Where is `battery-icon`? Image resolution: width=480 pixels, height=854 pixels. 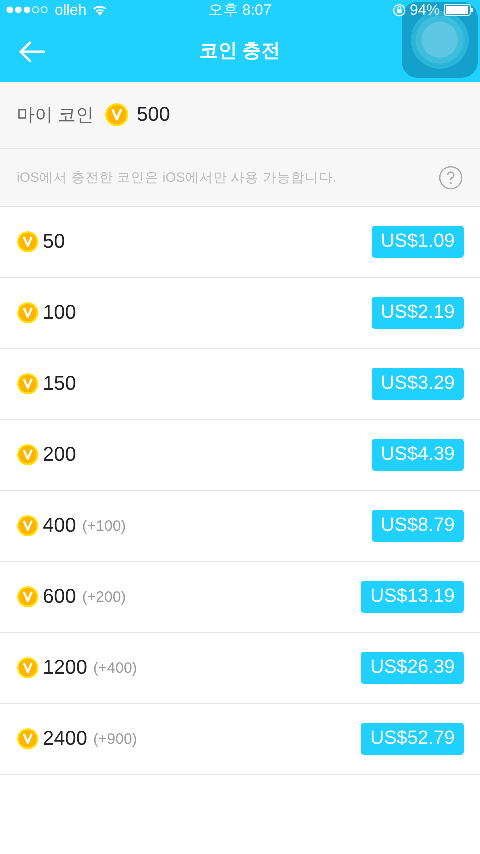
battery-icon is located at coordinates (459, 10).